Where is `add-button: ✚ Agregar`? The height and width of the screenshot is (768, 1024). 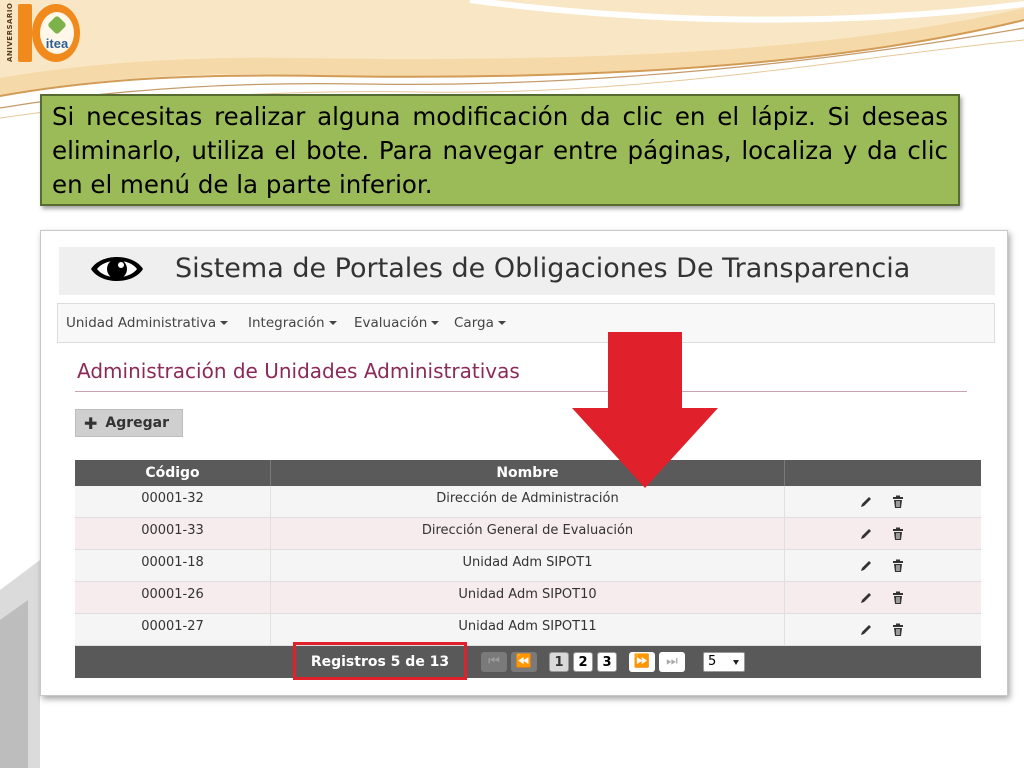
add-button: ✚ Agregar is located at coordinates (129, 423).